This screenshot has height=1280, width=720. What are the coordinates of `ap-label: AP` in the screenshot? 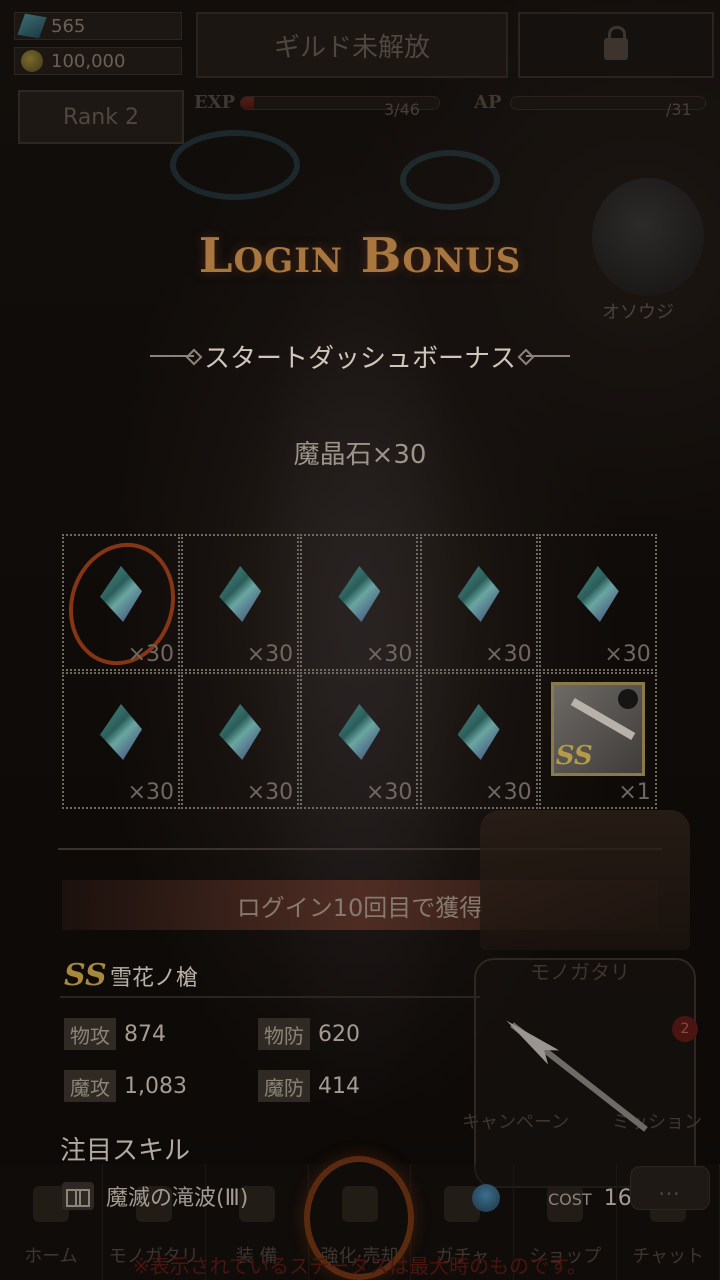 It's located at (488, 102).